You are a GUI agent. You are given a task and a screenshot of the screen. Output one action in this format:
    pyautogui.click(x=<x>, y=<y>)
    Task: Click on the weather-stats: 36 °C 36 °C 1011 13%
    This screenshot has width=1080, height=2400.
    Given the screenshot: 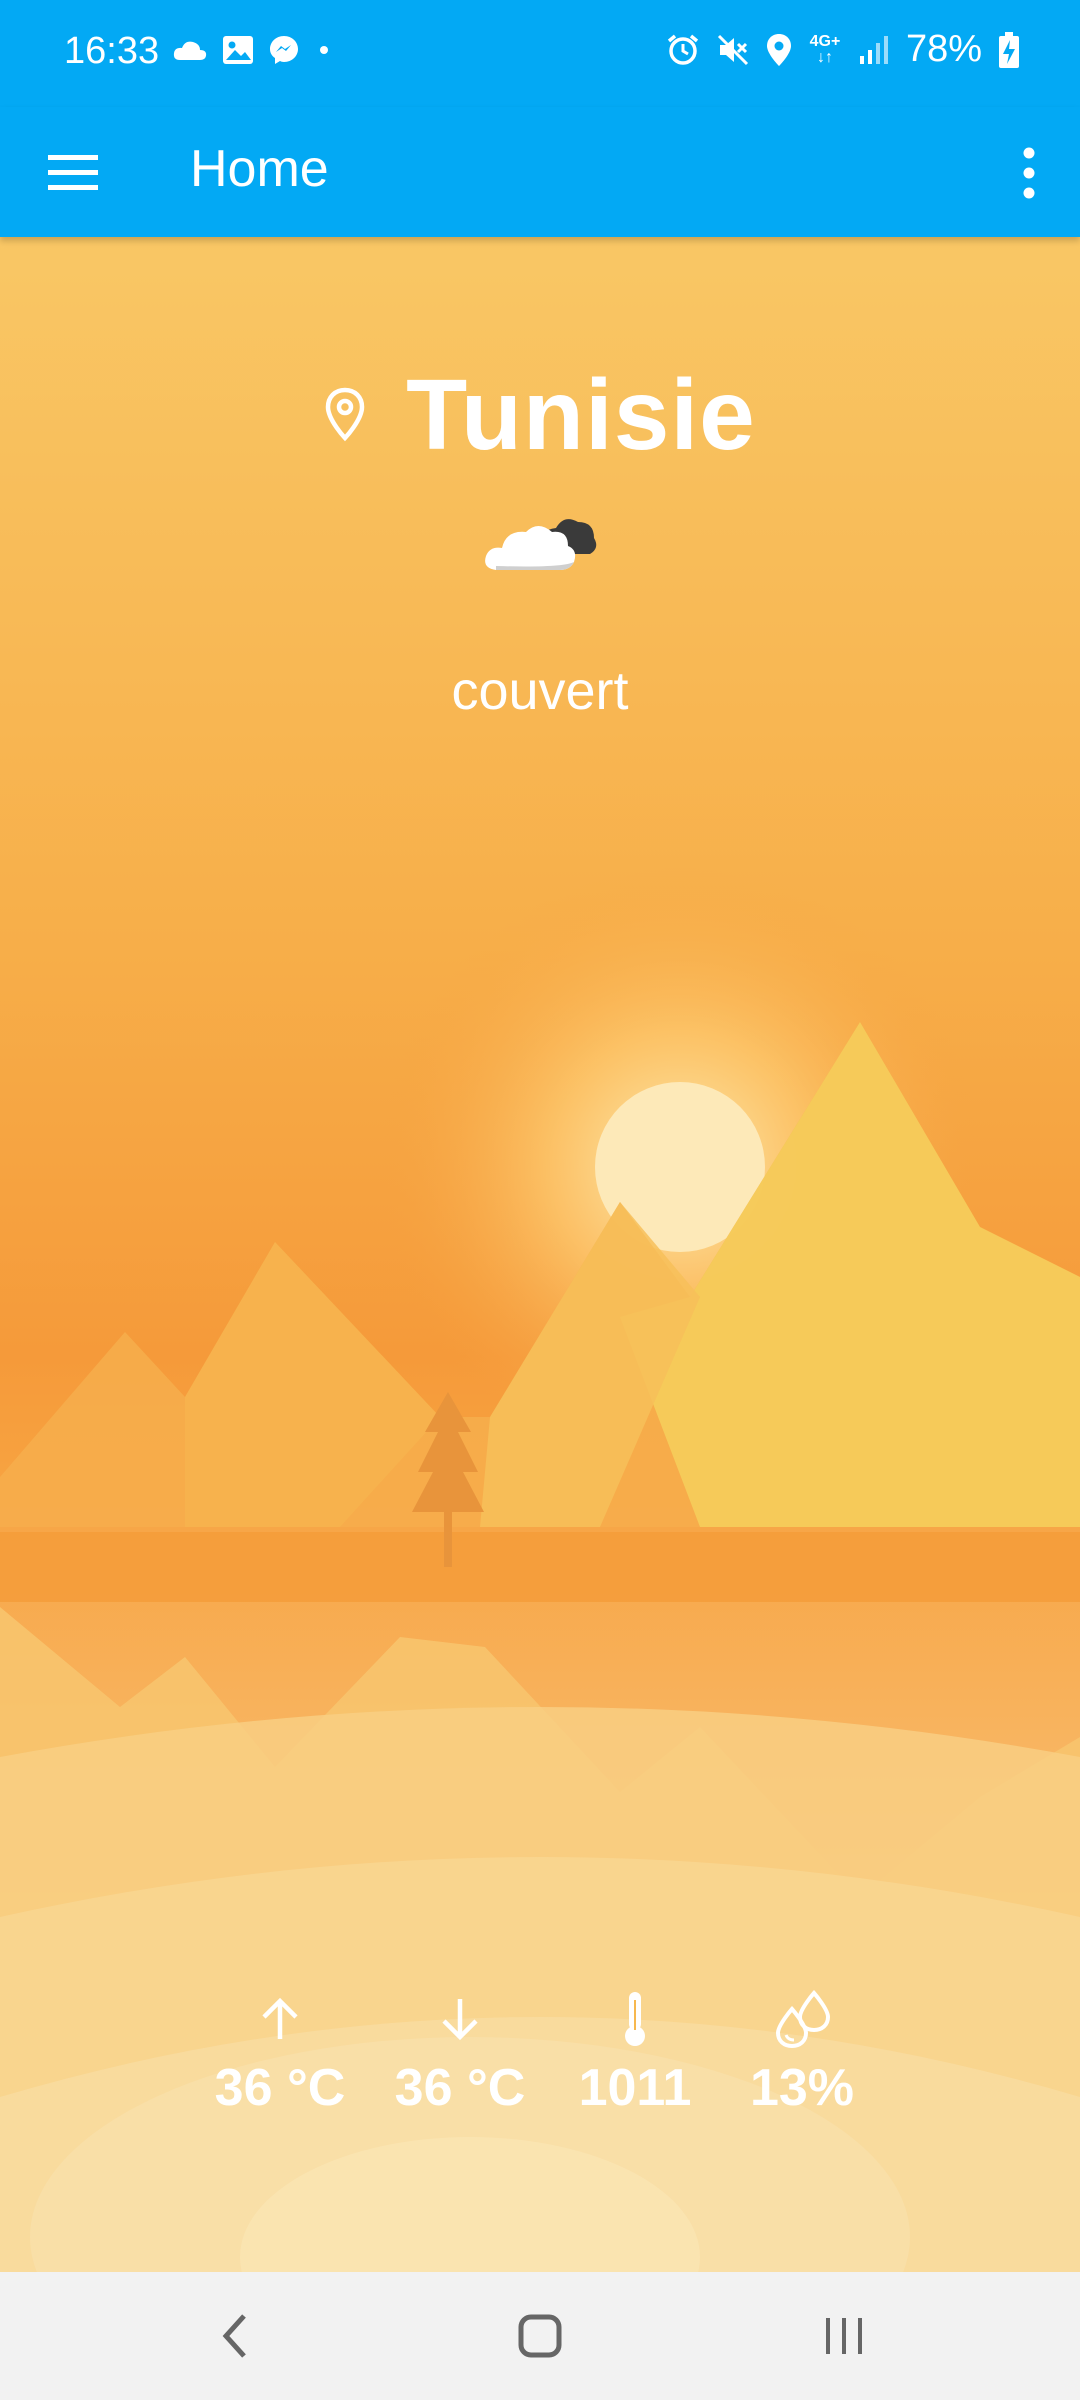 What is the action you would take?
    pyautogui.click(x=541, y=2054)
    